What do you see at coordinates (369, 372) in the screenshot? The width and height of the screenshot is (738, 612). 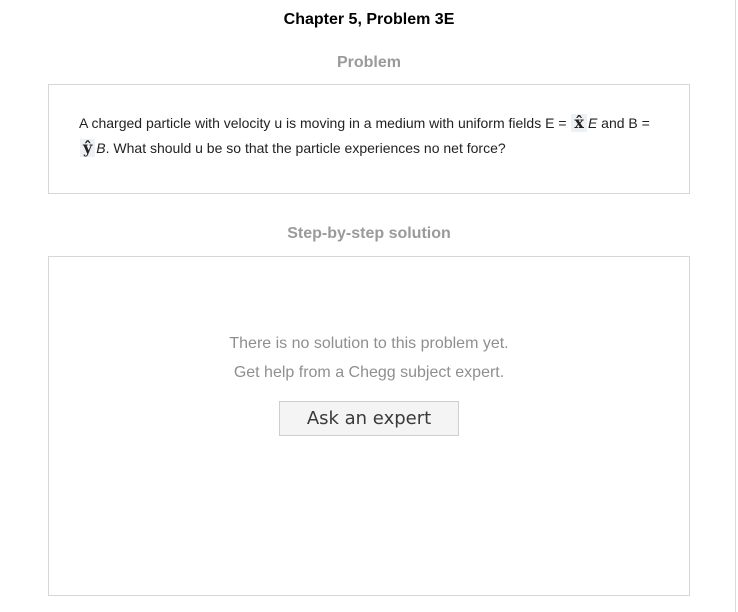 I see `expert-help-message: Get help from a Chegg subject expert.` at bounding box center [369, 372].